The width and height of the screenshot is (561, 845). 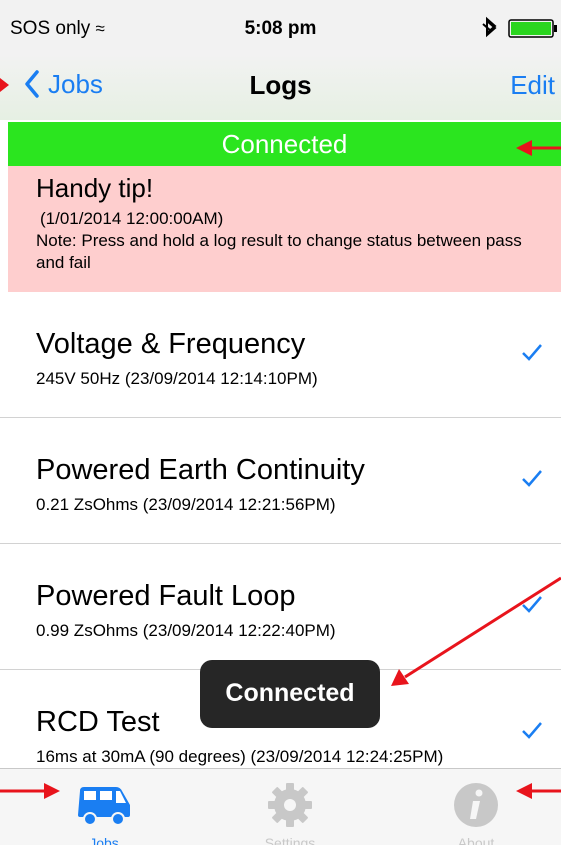 I want to click on annotation-arrow-jobs-tab, so click(x=30, y=791).